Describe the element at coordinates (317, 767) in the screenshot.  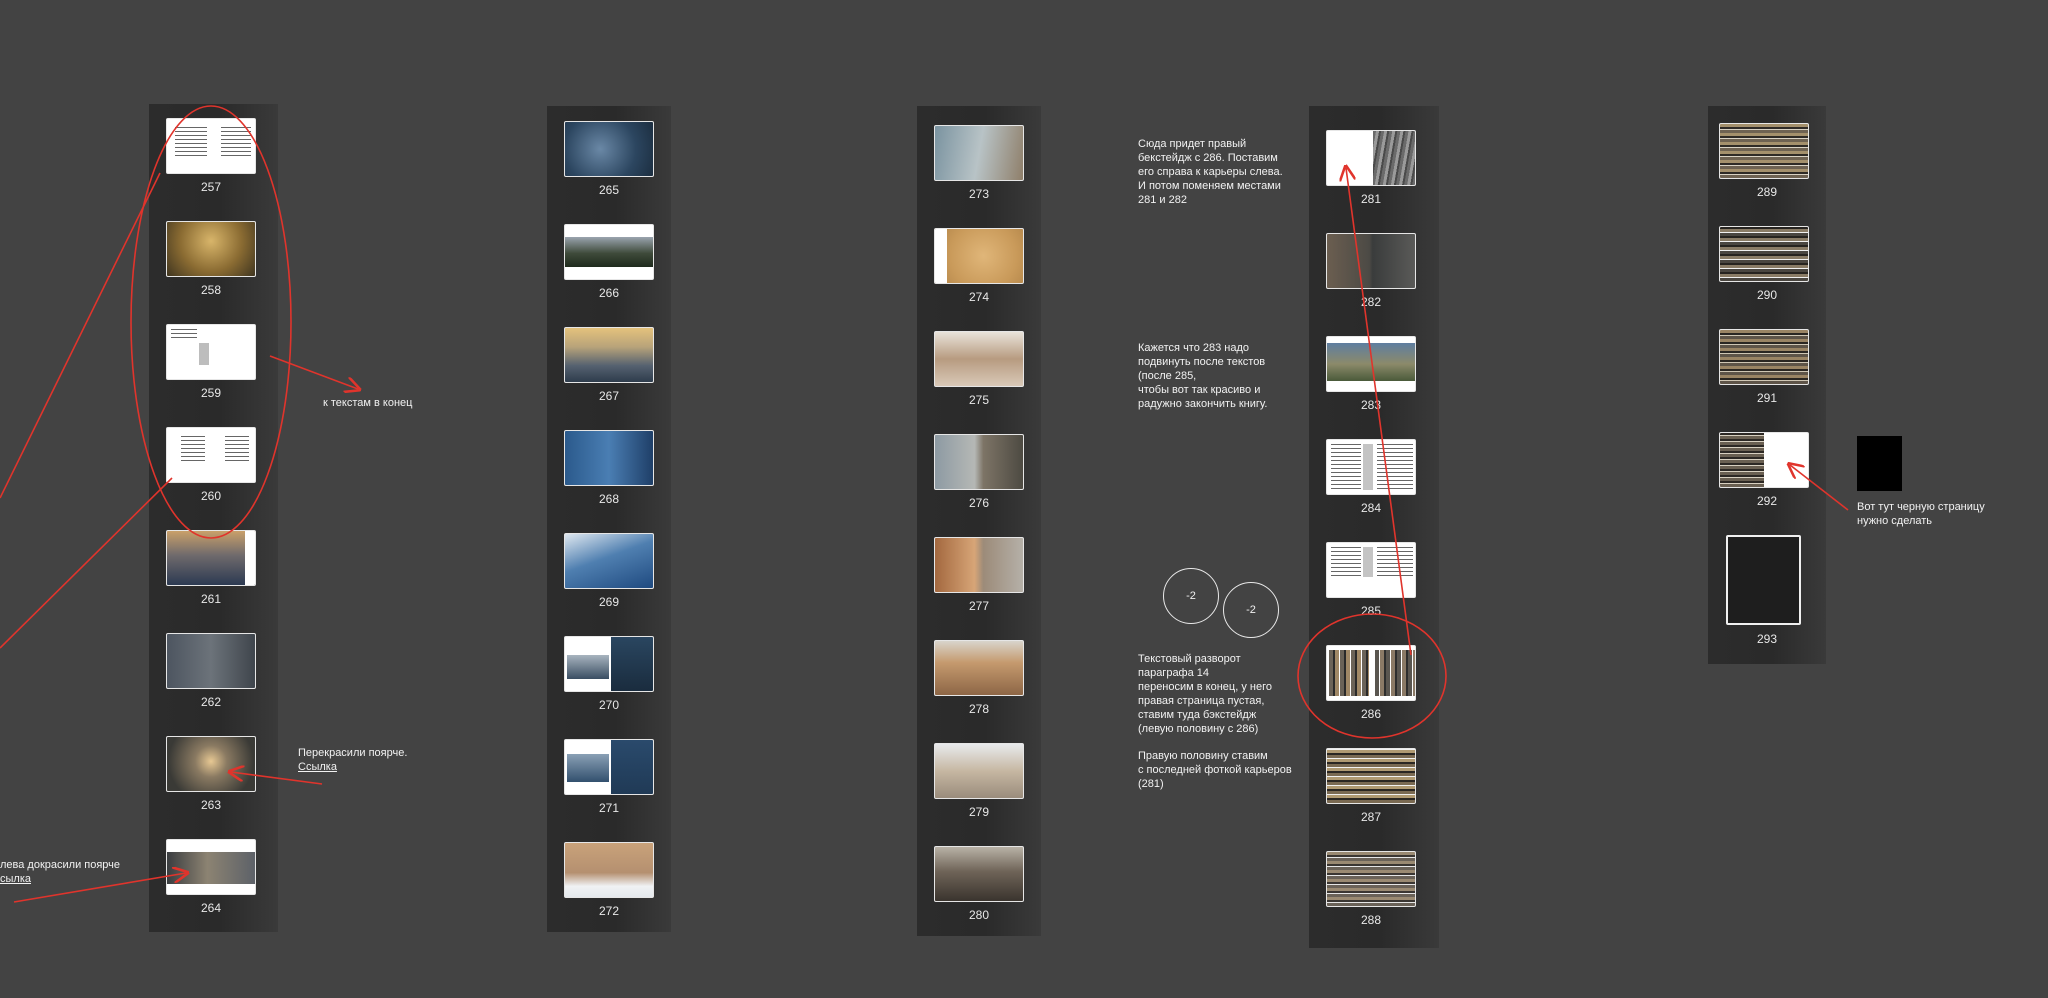
I see `link-recolored: Ссылка` at that location.